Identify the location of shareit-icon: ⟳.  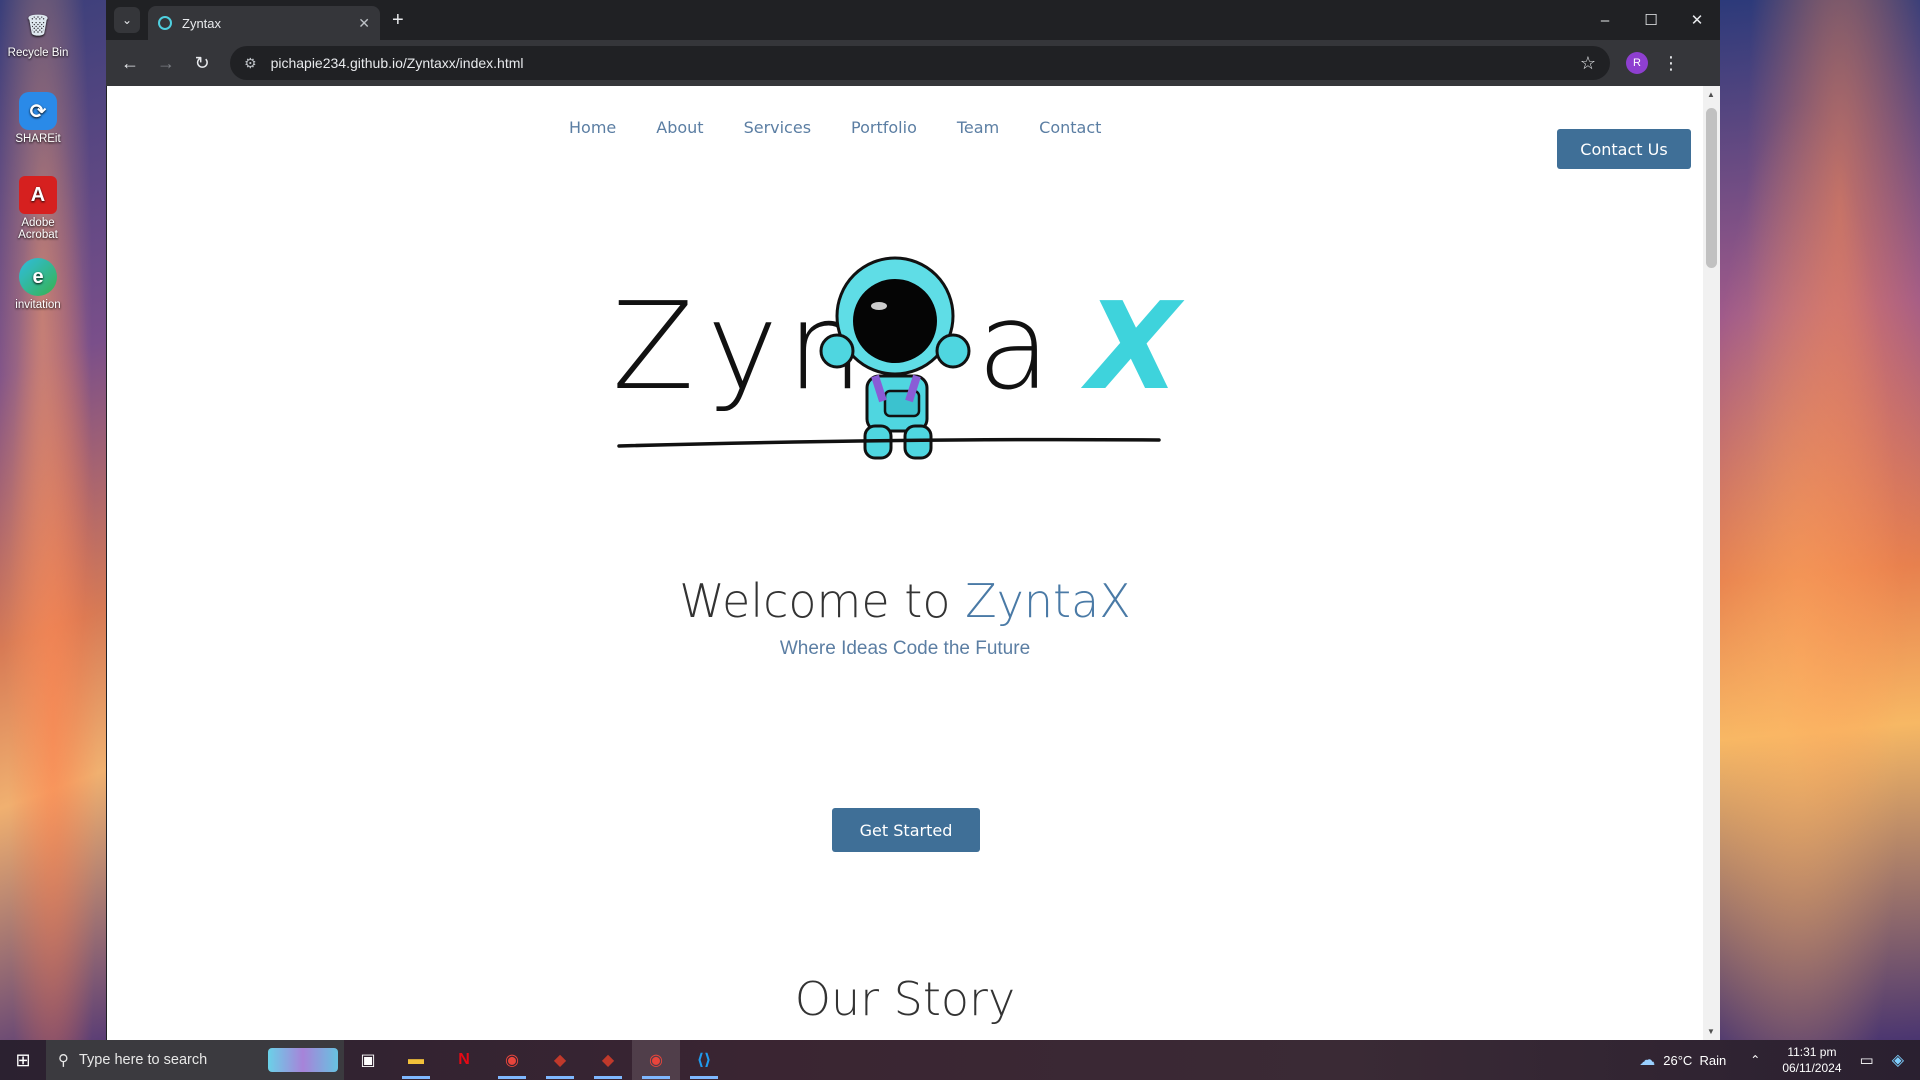
(38, 111).